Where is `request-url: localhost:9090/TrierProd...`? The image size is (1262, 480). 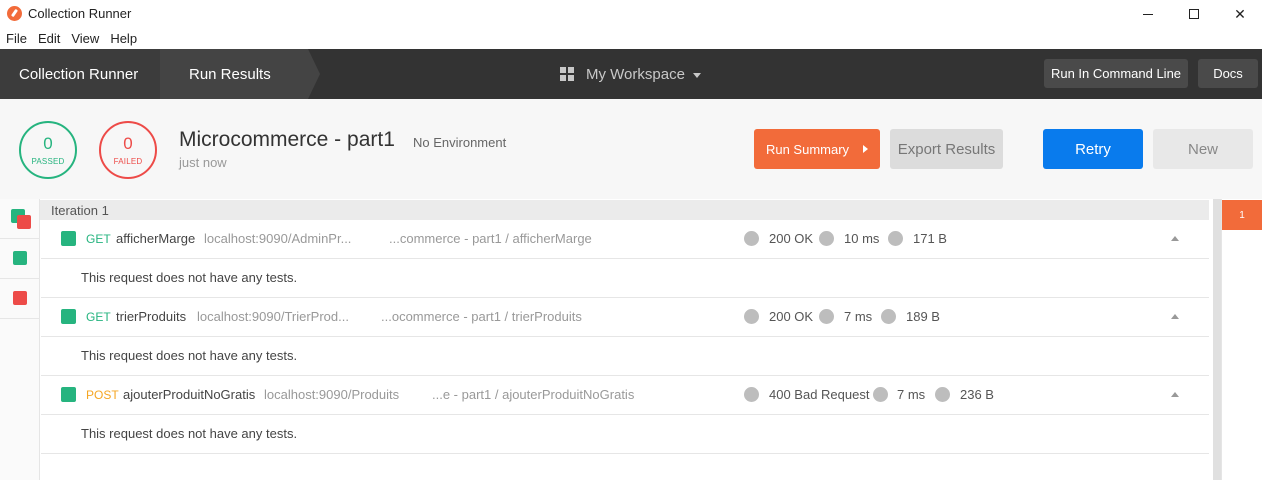
request-url: localhost:9090/TrierProd... is located at coordinates (273, 316).